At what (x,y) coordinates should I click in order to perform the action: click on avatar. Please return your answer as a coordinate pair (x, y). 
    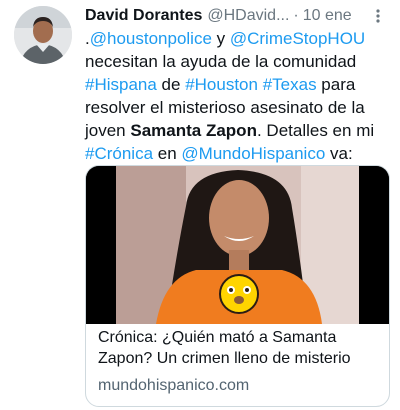
    Looking at the image, I should click on (43, 35).